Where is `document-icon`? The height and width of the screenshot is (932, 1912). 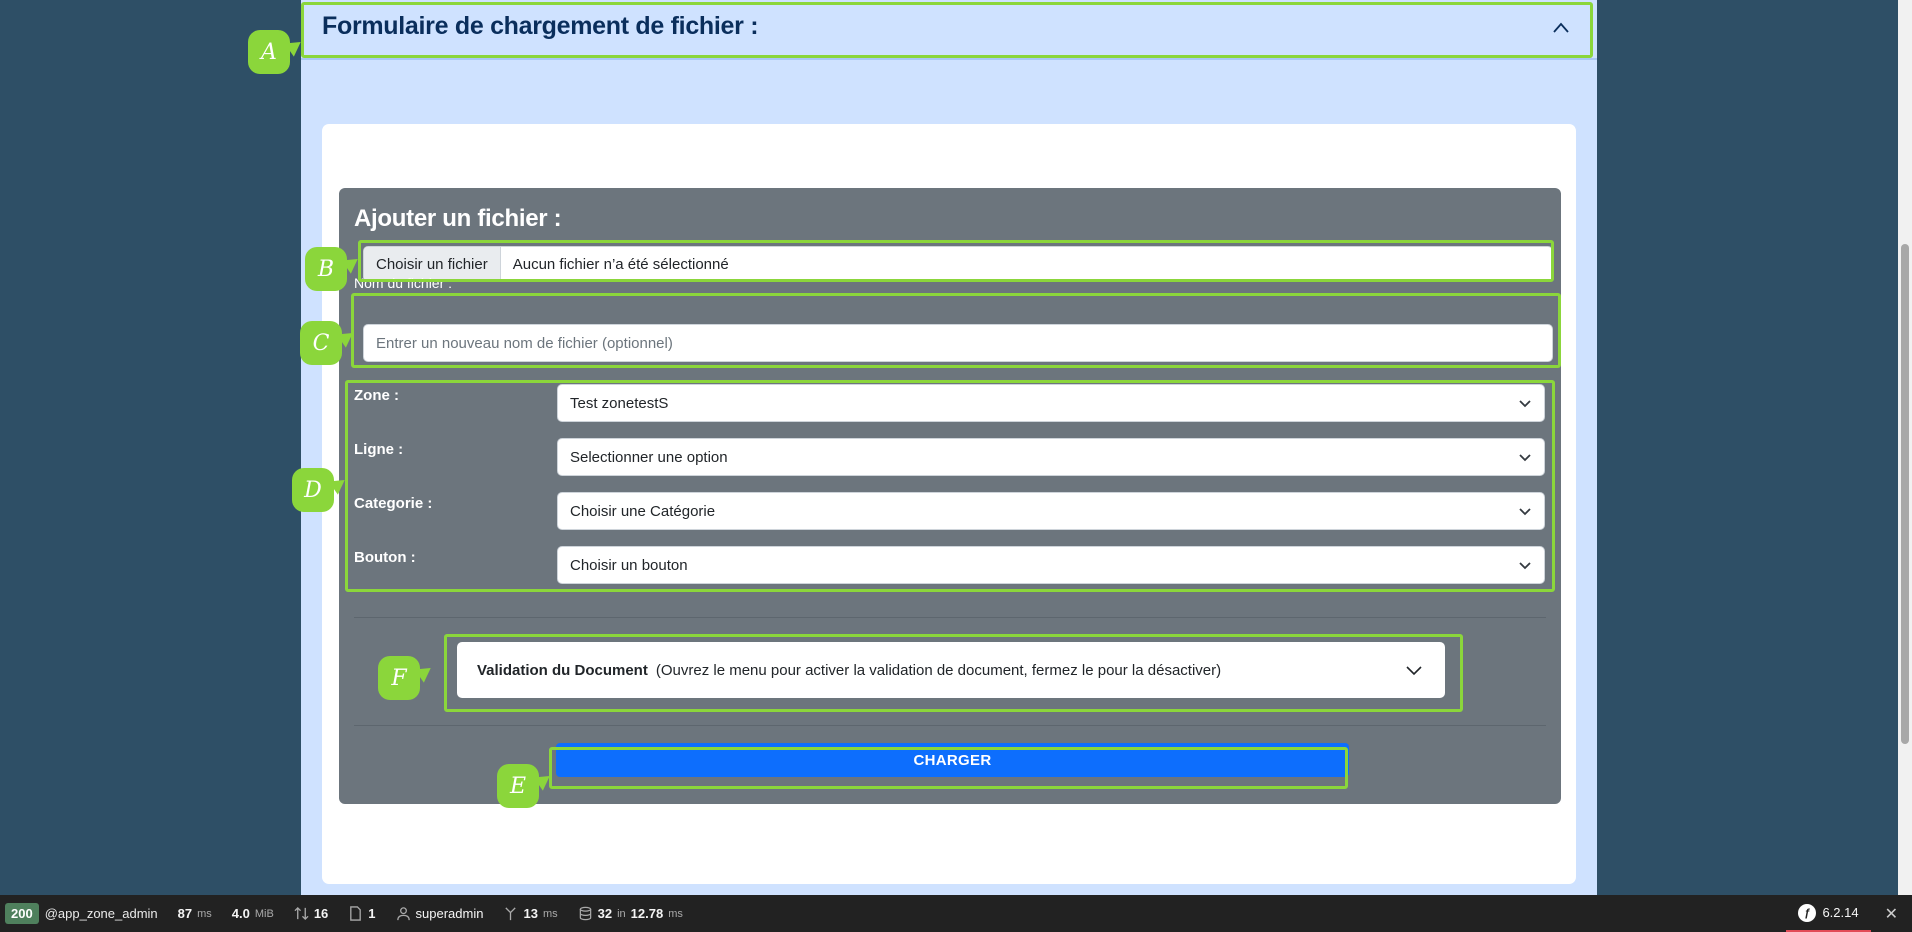
document-icon is located at coordinates (356, 913).